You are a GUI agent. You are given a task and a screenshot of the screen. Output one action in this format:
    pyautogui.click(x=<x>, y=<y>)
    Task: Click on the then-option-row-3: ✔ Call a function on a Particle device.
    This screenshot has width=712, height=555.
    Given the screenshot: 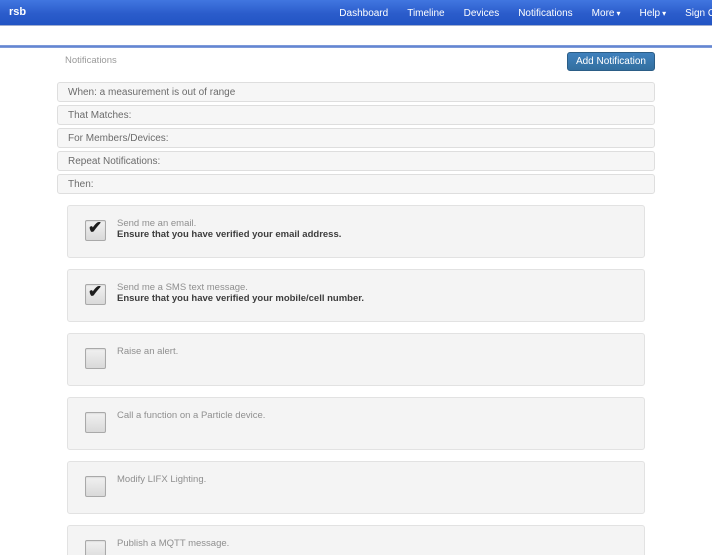 What is the action you would take?
    pyautogui.click(x=356, y=423)
    